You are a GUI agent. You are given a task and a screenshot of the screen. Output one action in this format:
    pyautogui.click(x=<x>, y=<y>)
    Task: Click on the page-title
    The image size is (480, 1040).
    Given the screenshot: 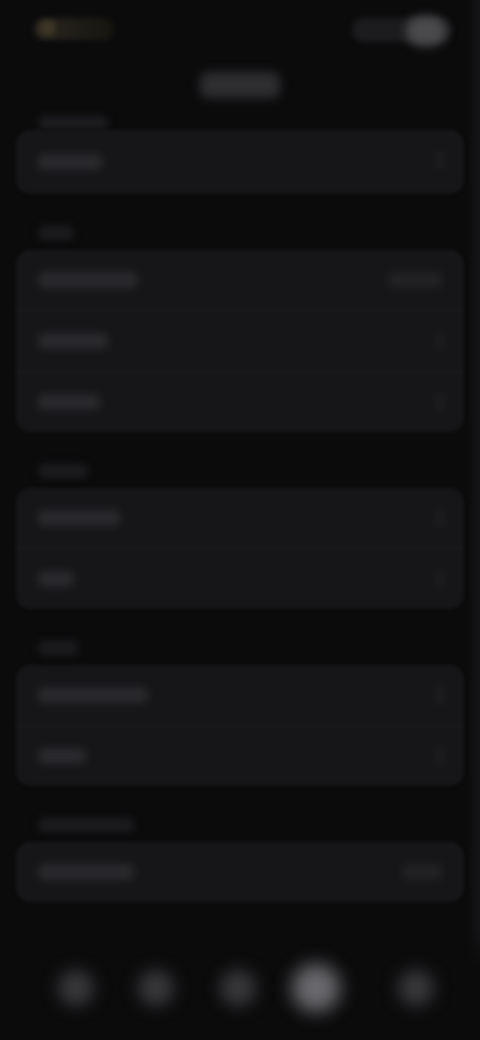 What is the action you would take?
    pyautogui.click(x=240, y=85)
    